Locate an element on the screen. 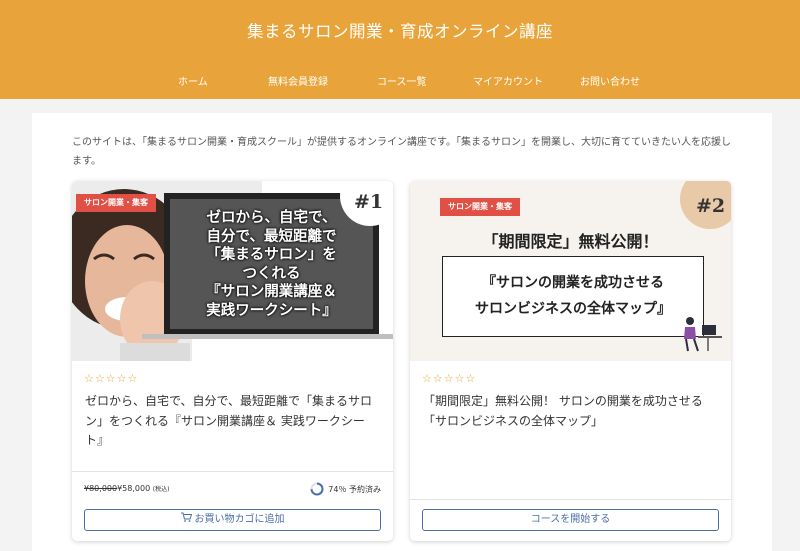  price: ¥80,000¥58,000 (税込) is located at coordinates (126, 488).